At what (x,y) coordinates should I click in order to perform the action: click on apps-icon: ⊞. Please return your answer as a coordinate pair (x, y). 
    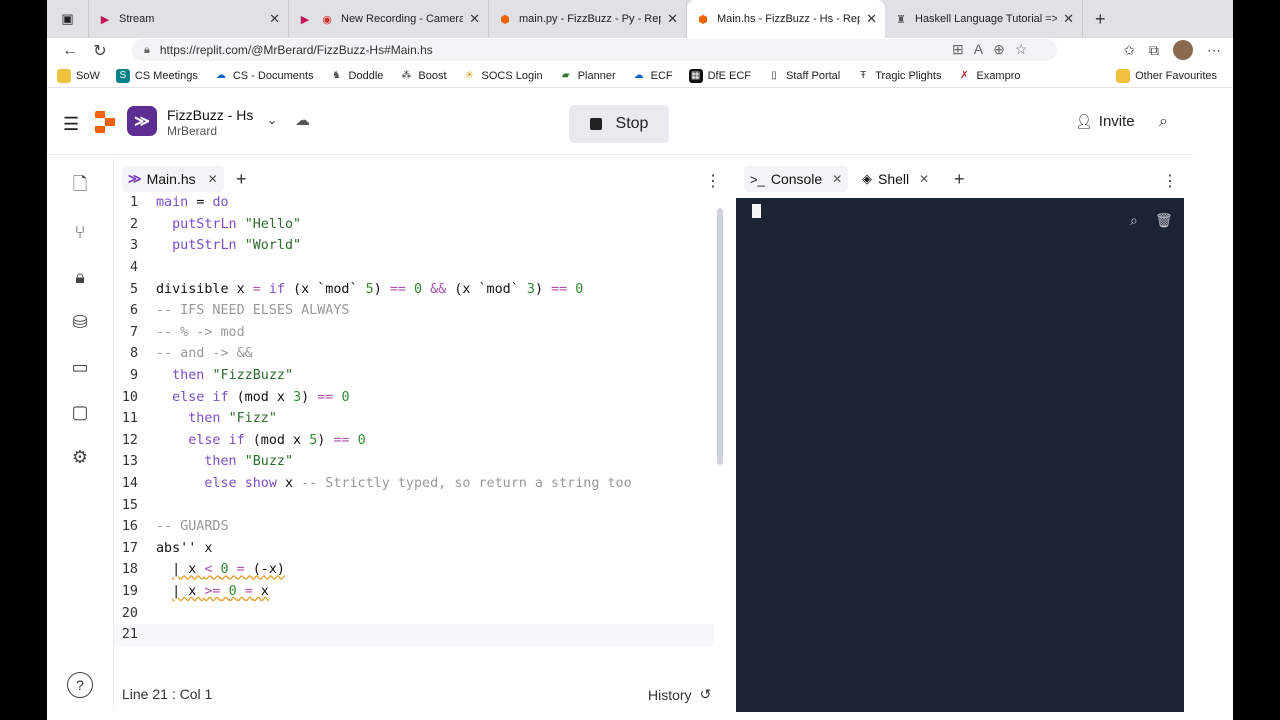
    Looking at the image, I should click on (958, 49).